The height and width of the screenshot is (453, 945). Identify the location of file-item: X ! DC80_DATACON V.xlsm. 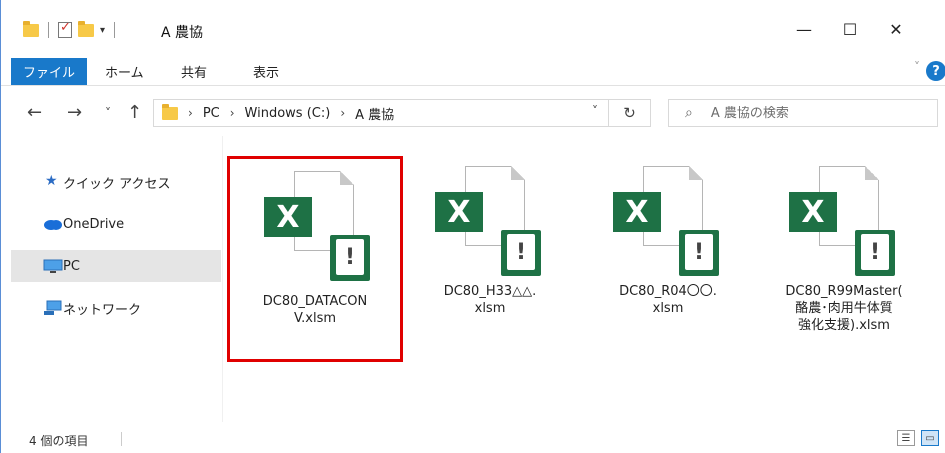
(315, 259).